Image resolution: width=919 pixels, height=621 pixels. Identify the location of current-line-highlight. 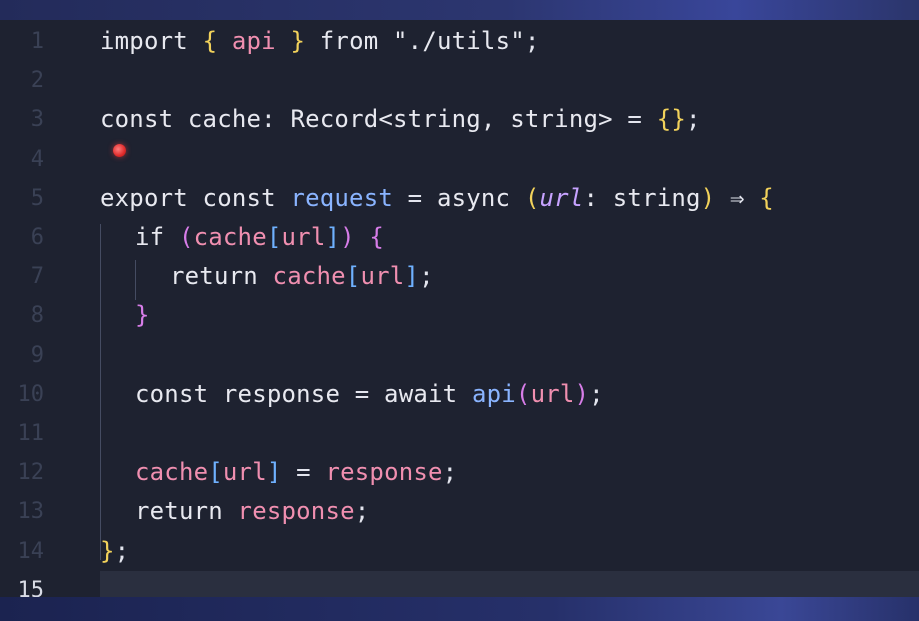
(509, 583).